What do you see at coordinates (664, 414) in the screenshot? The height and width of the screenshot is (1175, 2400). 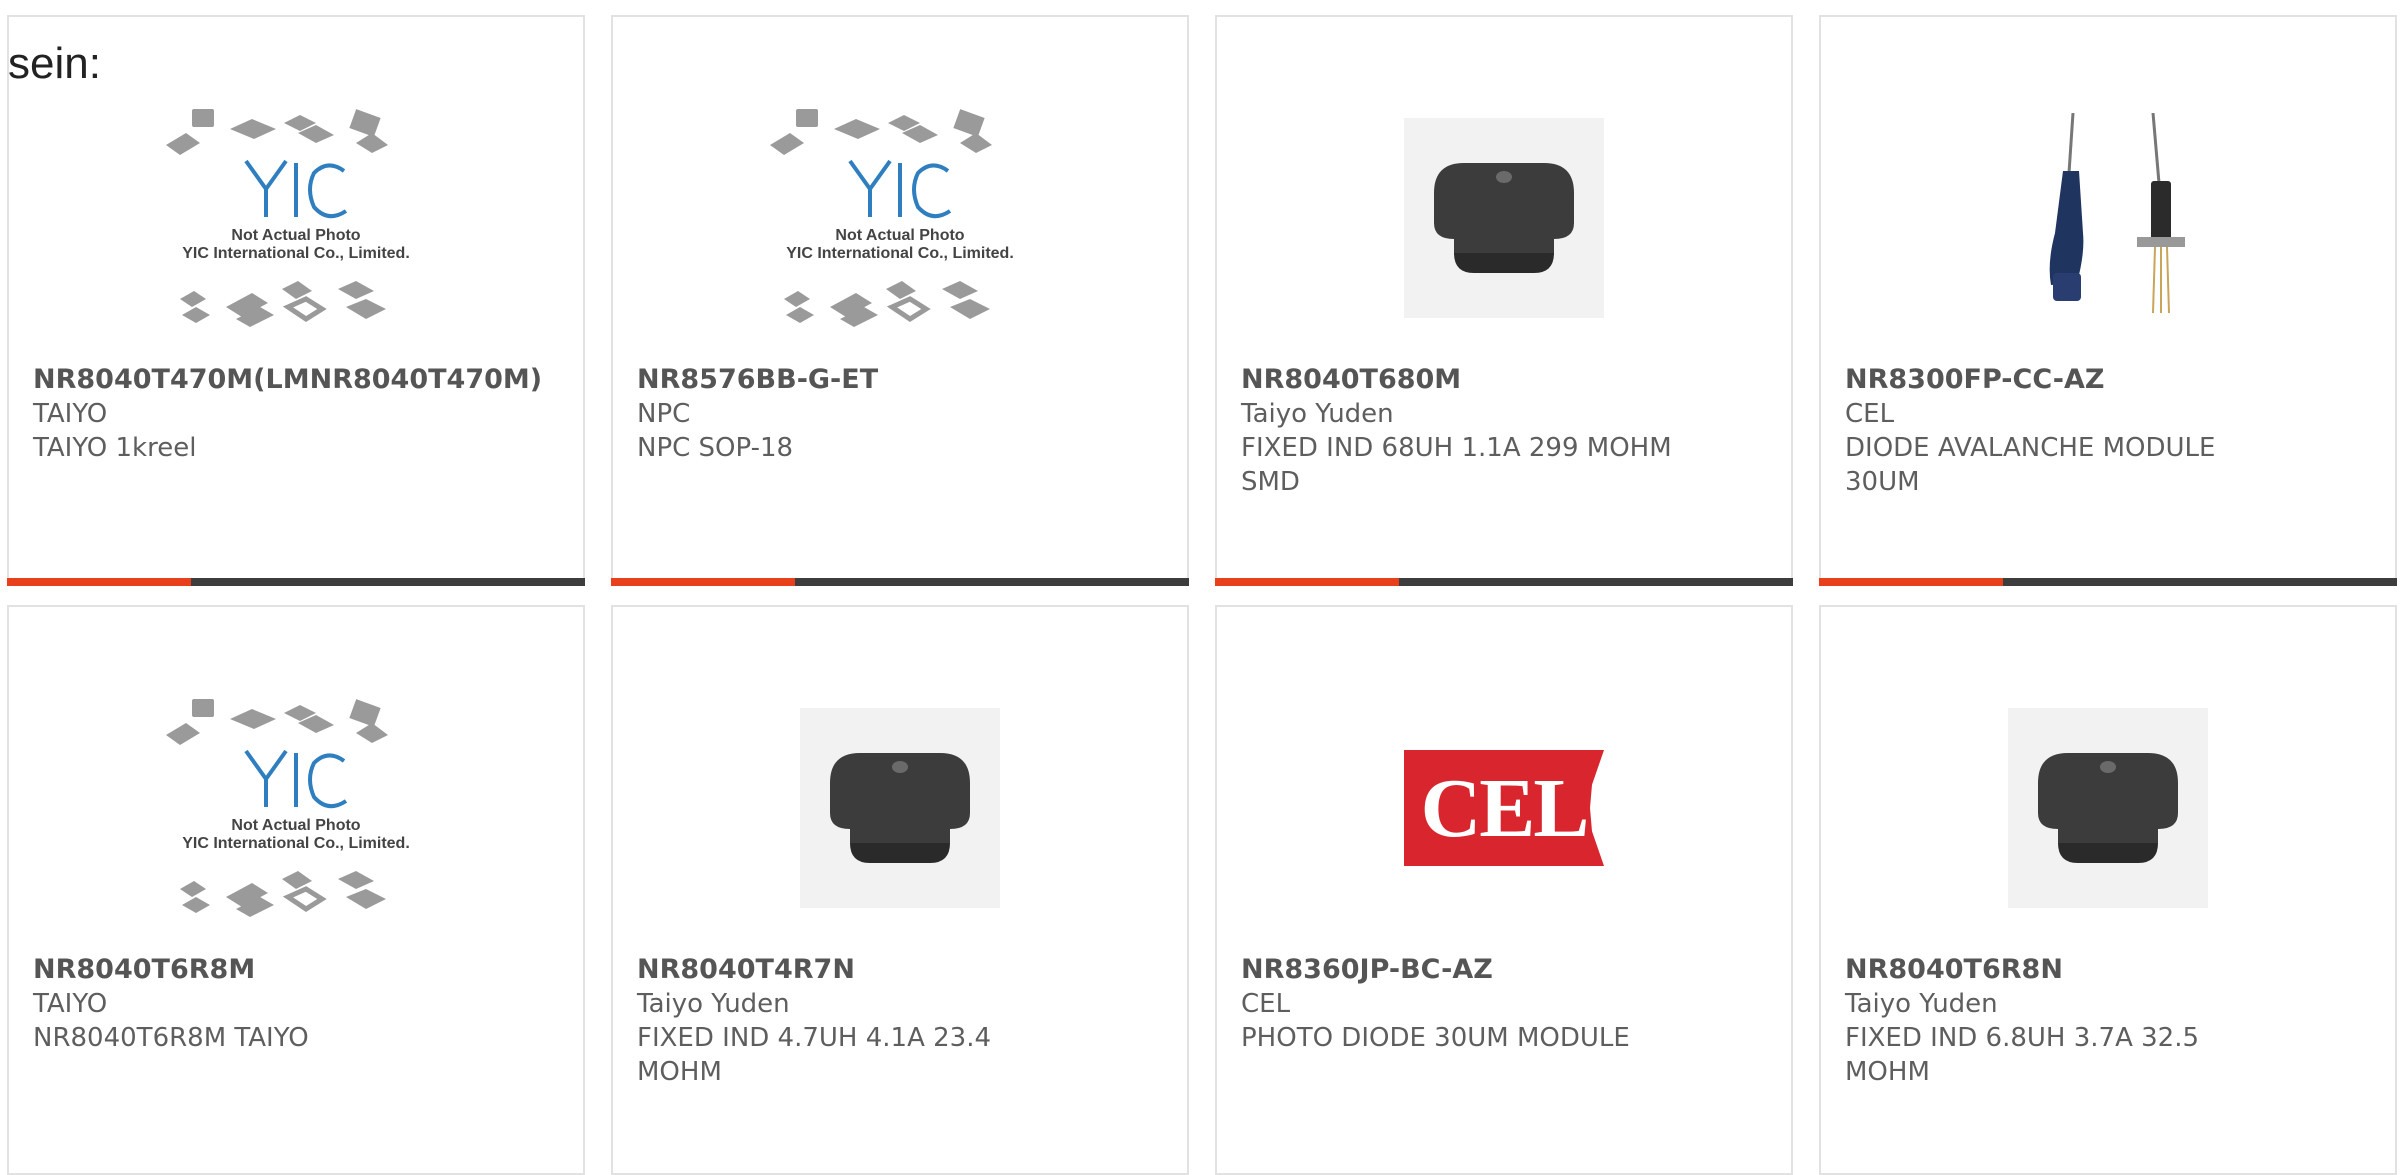 I see `manufacturer: NPC` at bounding box center [664, 414].